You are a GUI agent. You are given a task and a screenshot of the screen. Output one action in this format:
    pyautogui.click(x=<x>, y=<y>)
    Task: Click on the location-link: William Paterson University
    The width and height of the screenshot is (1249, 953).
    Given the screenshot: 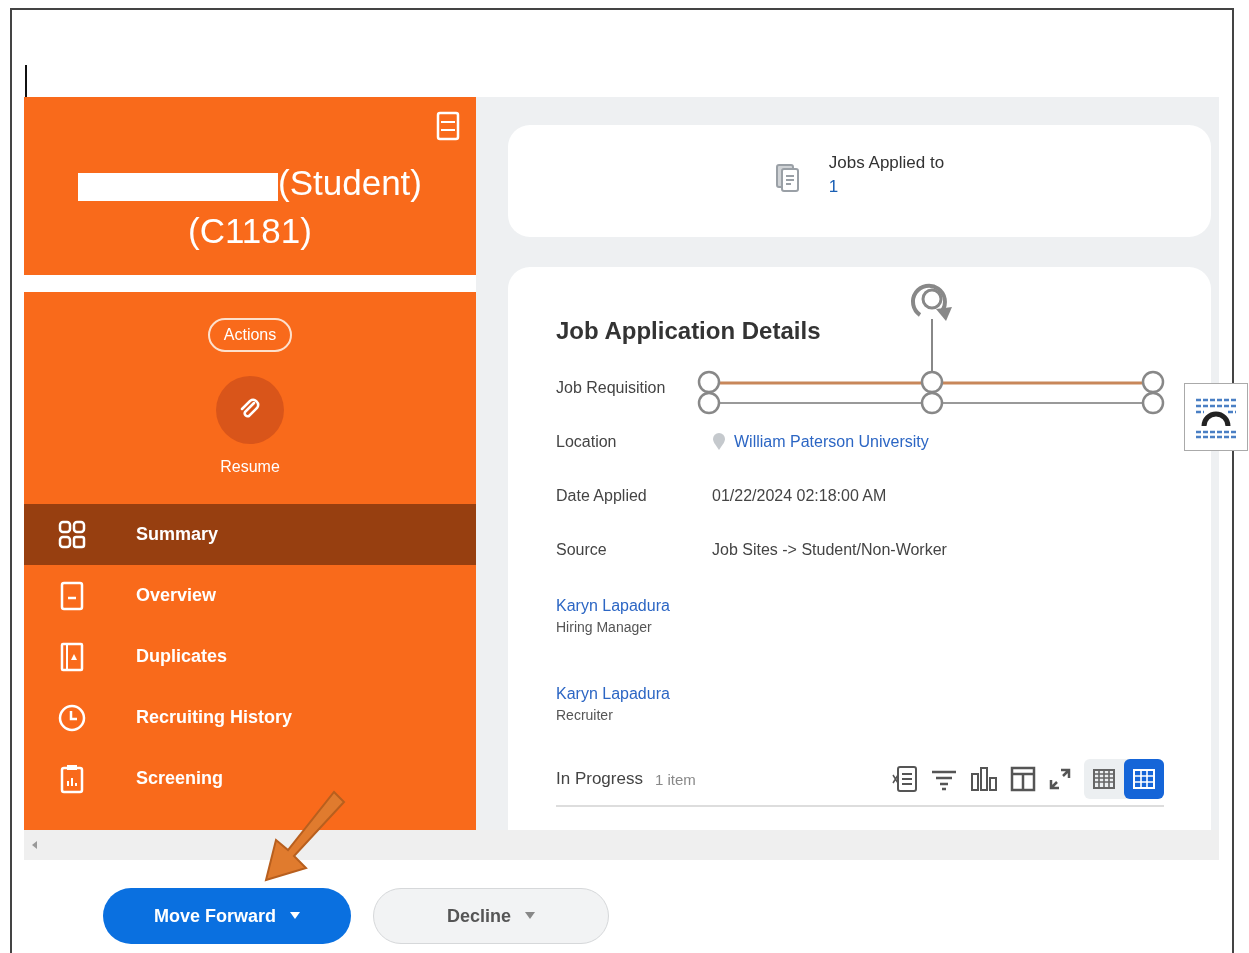 What is the action you would take?
    pyautogui.click(x=831, y=442)
    